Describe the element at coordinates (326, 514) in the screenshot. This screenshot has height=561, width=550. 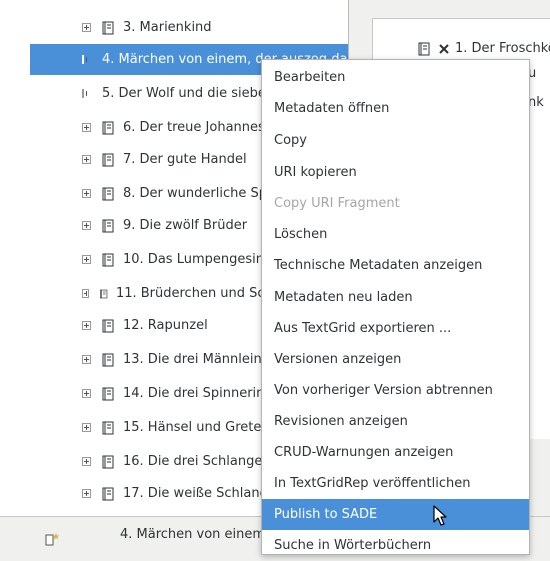
I see `menu-item-label: Publish to SADE` at that location.